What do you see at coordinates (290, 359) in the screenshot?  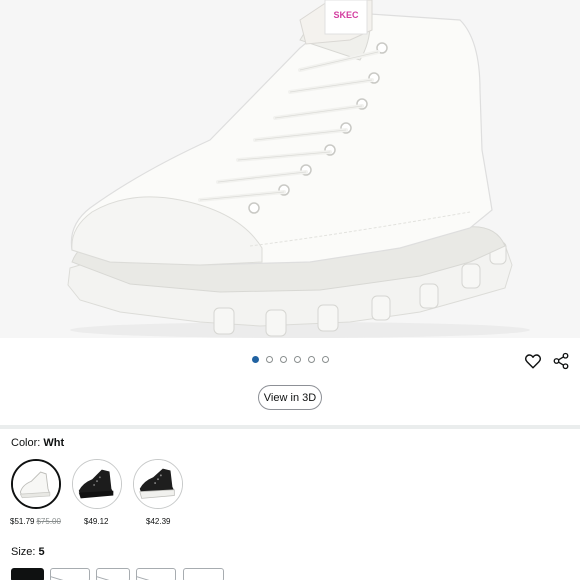 I see `carousel-indicator` at bounding box center [290, 359].